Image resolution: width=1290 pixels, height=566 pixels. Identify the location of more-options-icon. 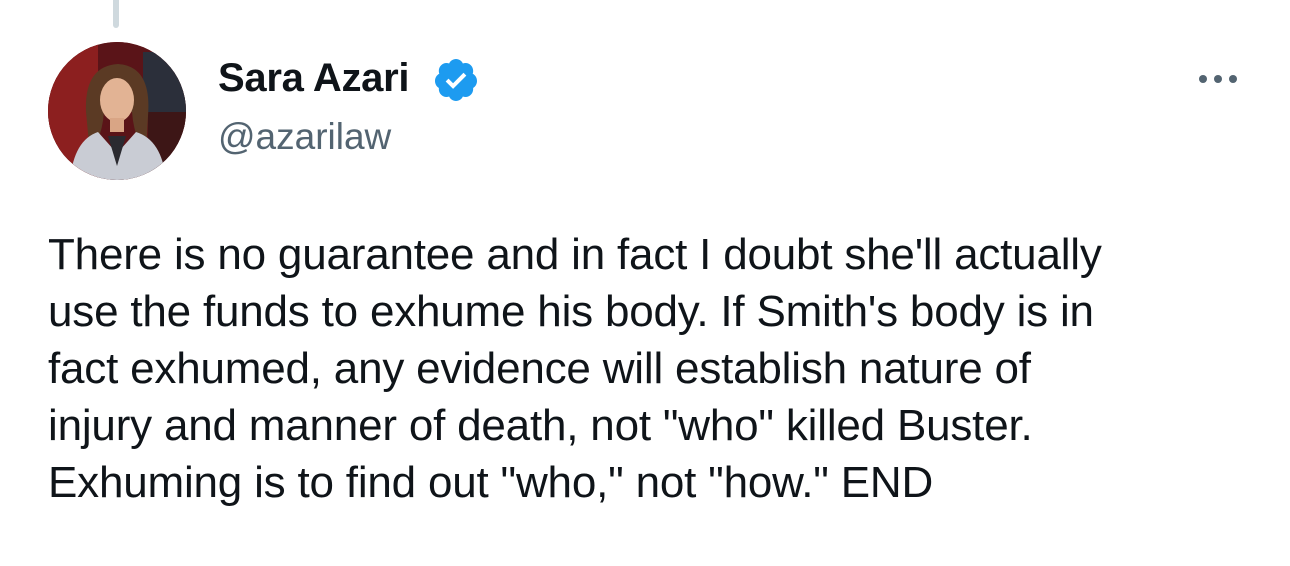
(1218, 79).